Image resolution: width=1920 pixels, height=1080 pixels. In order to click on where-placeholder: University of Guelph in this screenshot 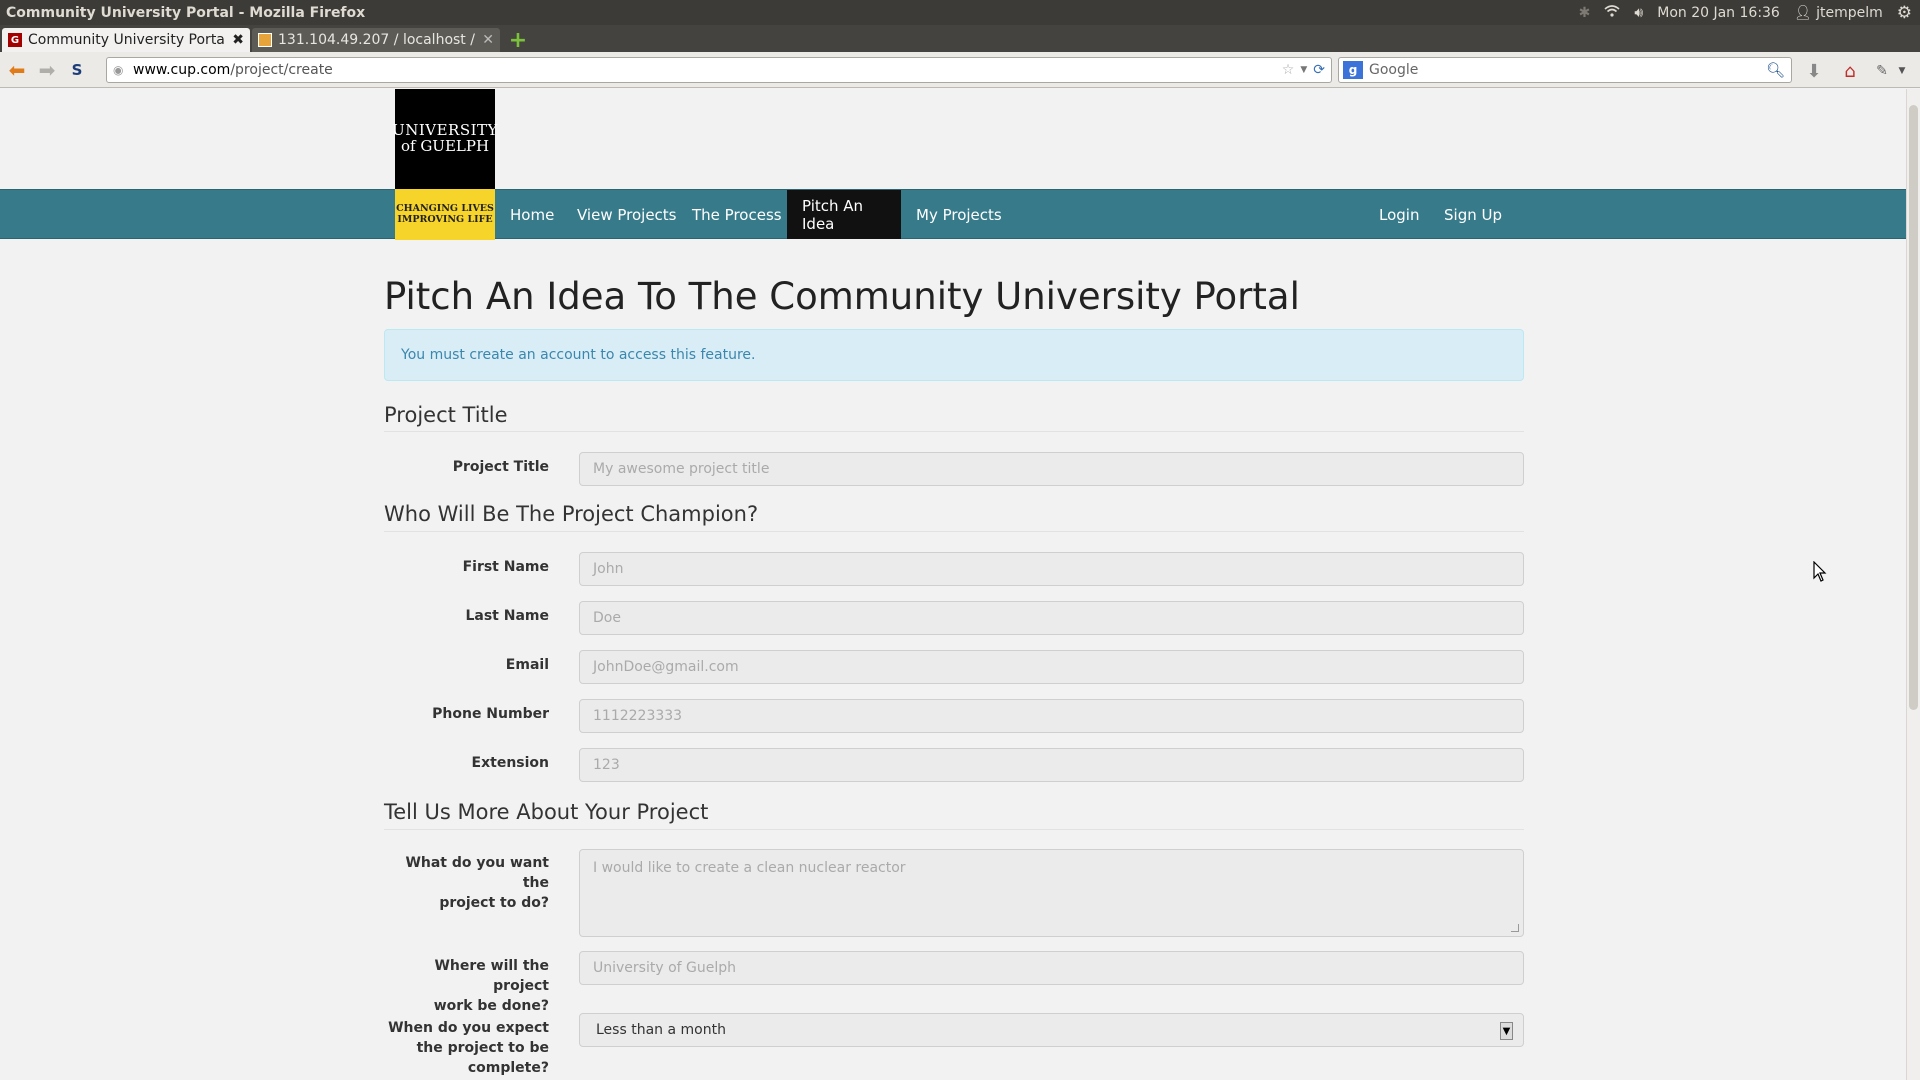, I will do `click(665, 968)`.